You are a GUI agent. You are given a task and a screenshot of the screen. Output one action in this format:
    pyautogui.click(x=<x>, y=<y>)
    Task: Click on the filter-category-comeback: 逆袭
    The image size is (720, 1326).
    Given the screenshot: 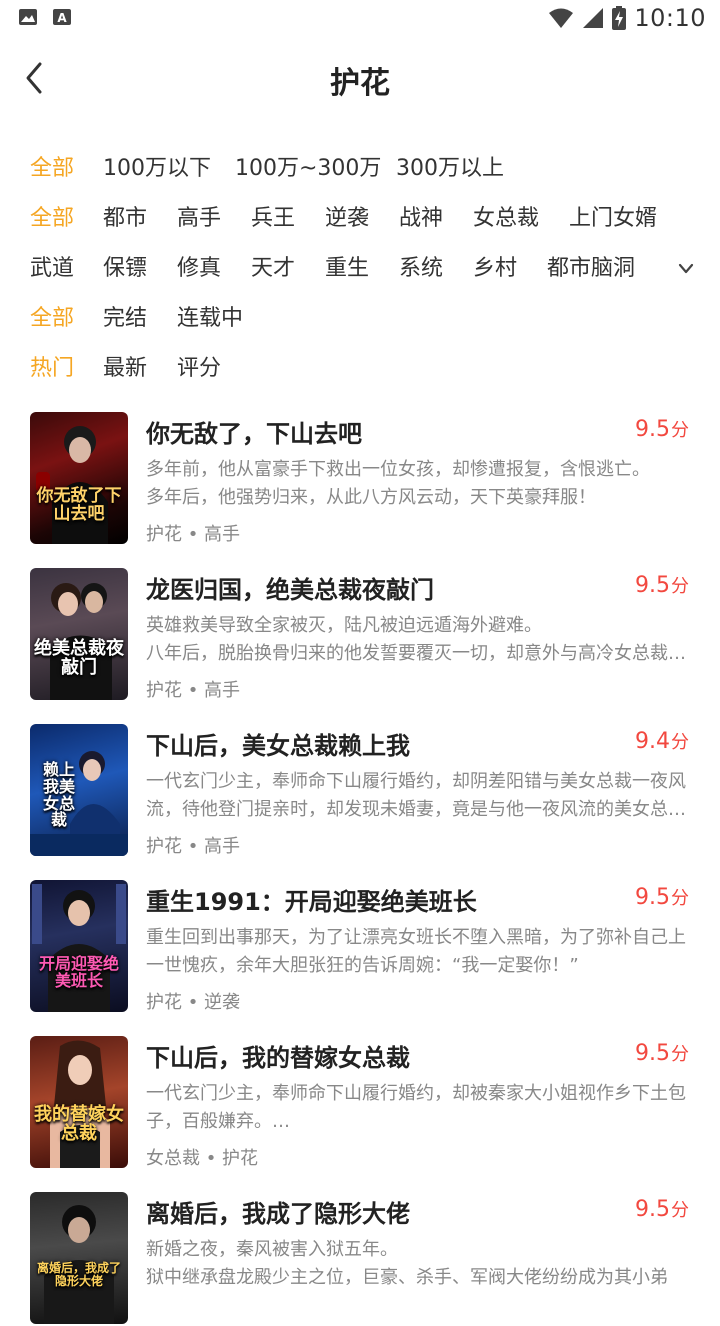 What is the action you would take?
    pyautogui.click(x=347, y=219)
    